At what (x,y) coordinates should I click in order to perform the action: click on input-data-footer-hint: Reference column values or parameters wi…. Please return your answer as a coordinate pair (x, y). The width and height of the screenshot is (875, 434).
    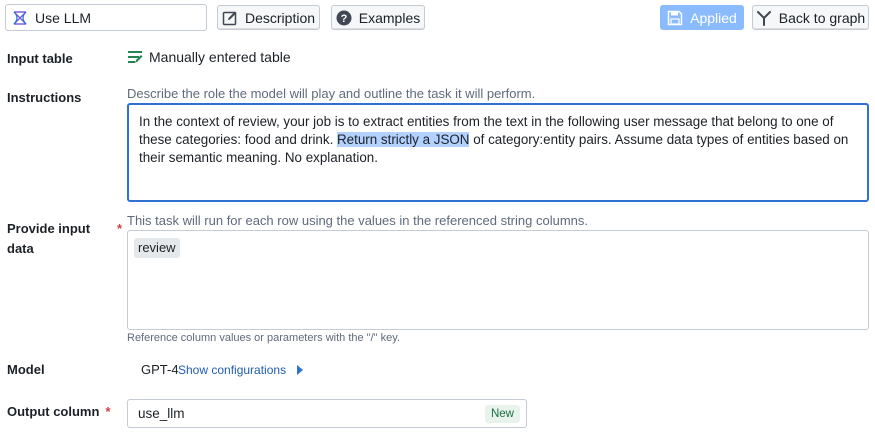
    Looking at the image, I should click on (263, 338).